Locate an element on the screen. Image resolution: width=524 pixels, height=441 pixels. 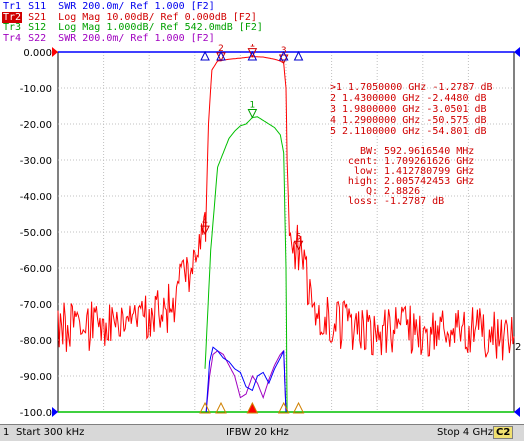
ref-arrow-left-top is located at coordinates (55, 52).